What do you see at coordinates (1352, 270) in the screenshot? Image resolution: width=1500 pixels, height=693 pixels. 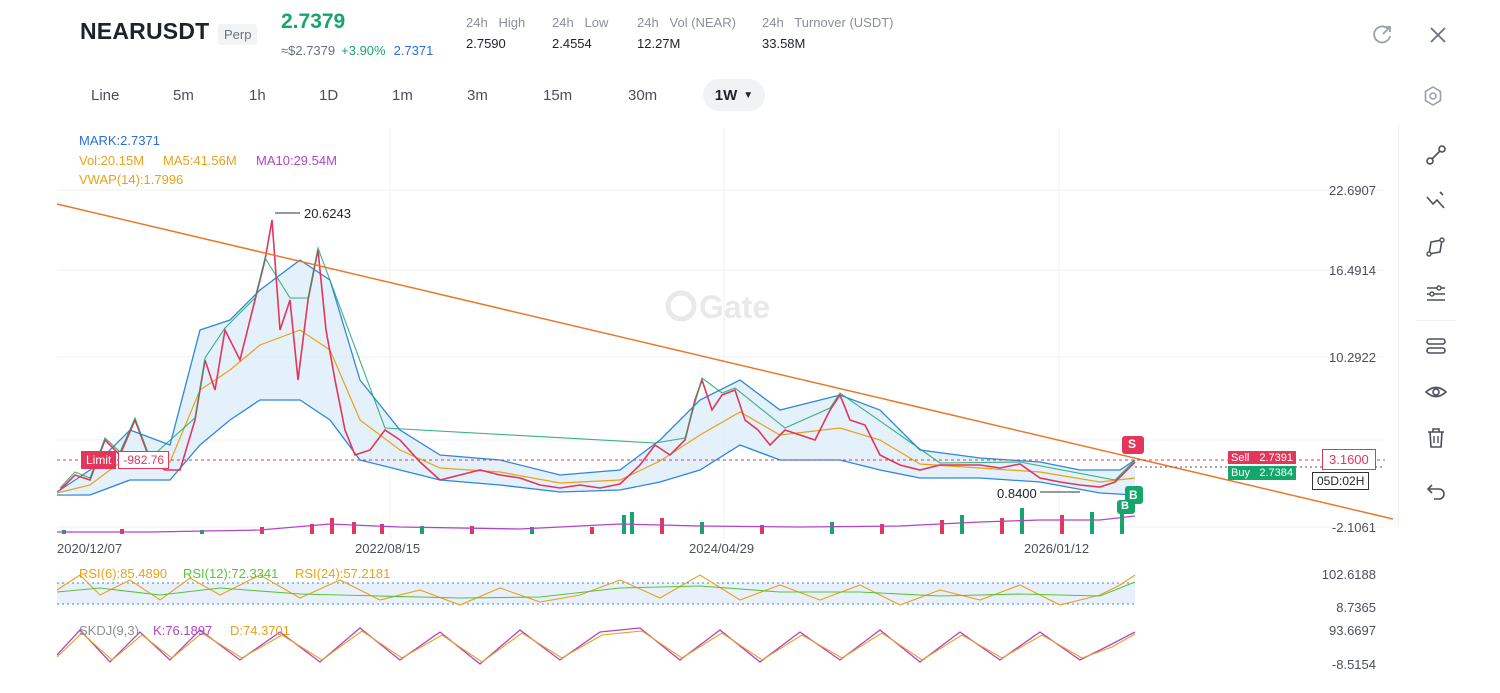 I see `y-label-2: 16.4914` at bounding box center [1352, 270].